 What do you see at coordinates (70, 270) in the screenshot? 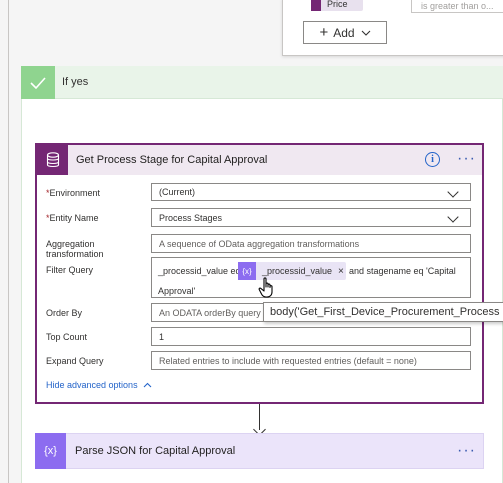
I see `filter-query-label: Filter Query` at bounding box center [70, 270].